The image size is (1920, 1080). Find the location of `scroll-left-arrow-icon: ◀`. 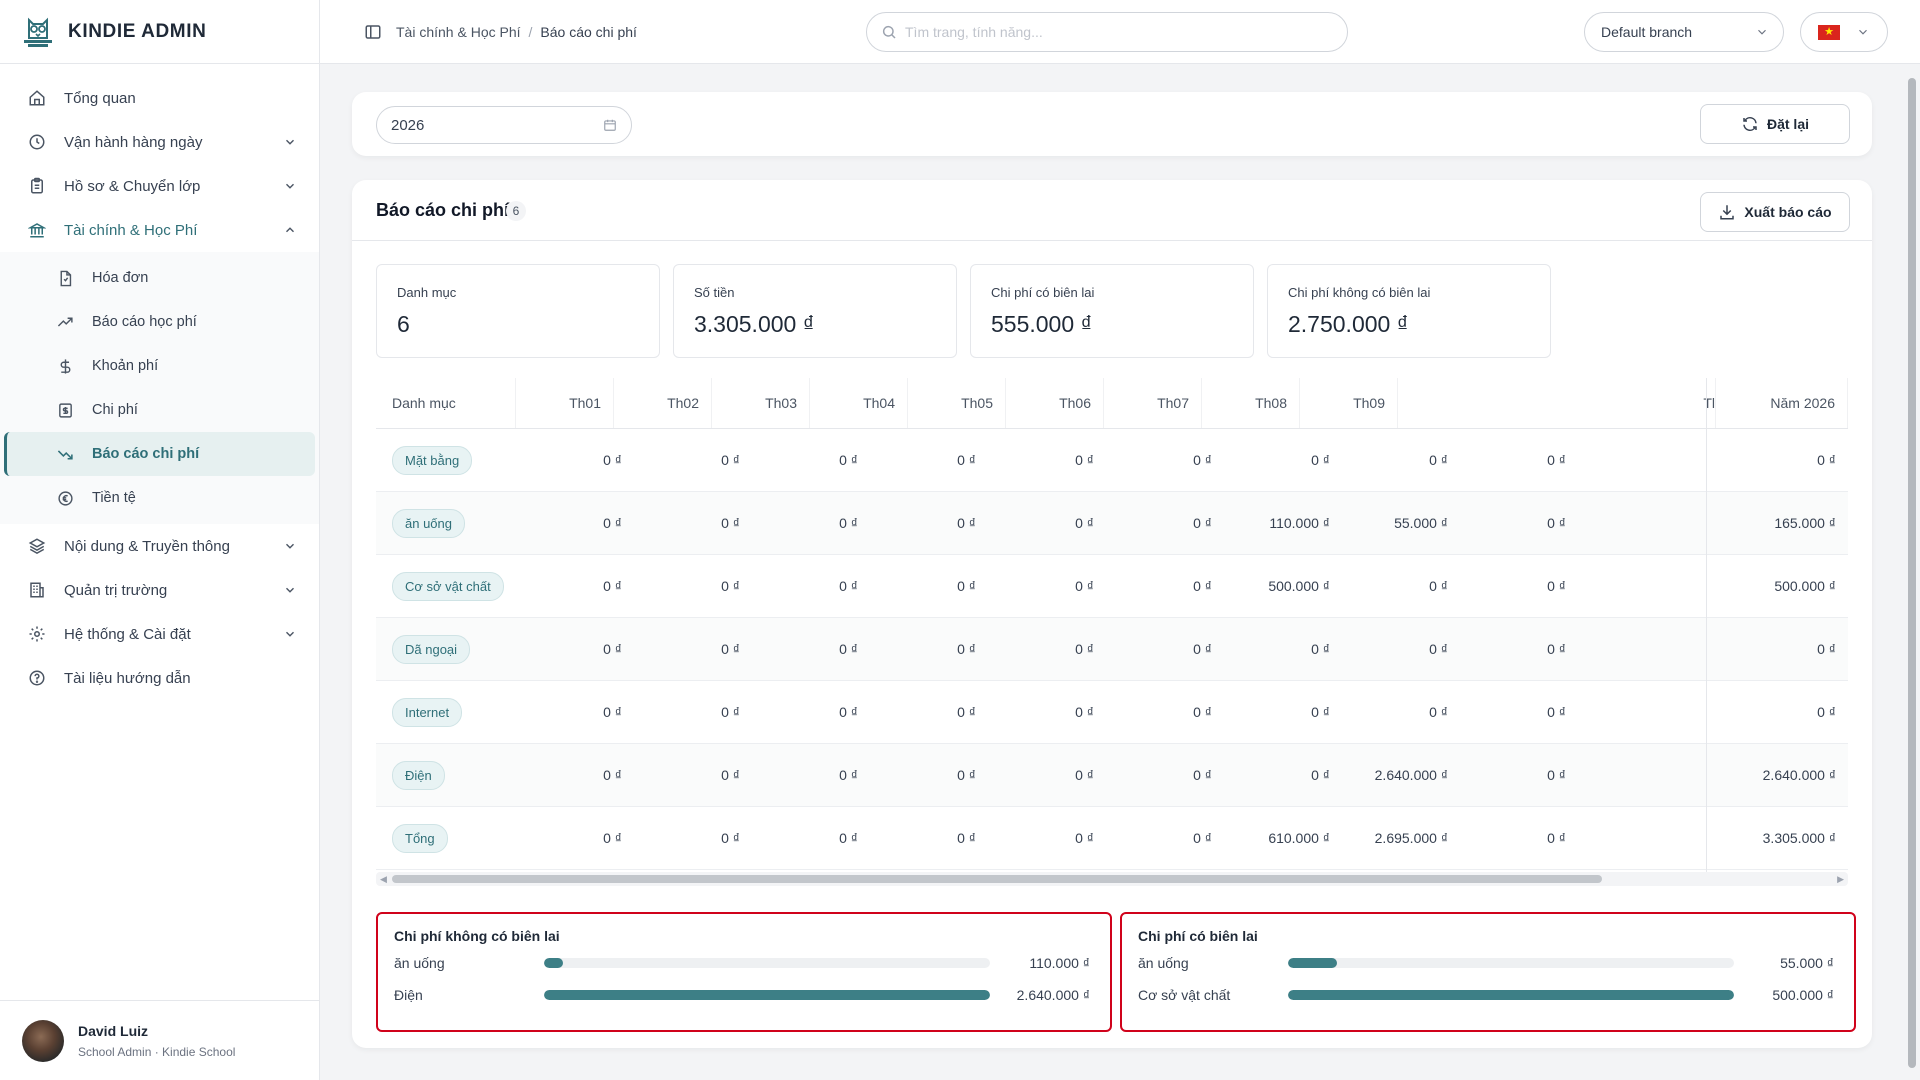

scroll-left-arrow-icon: ◀ is located at coordinates (383, 879).